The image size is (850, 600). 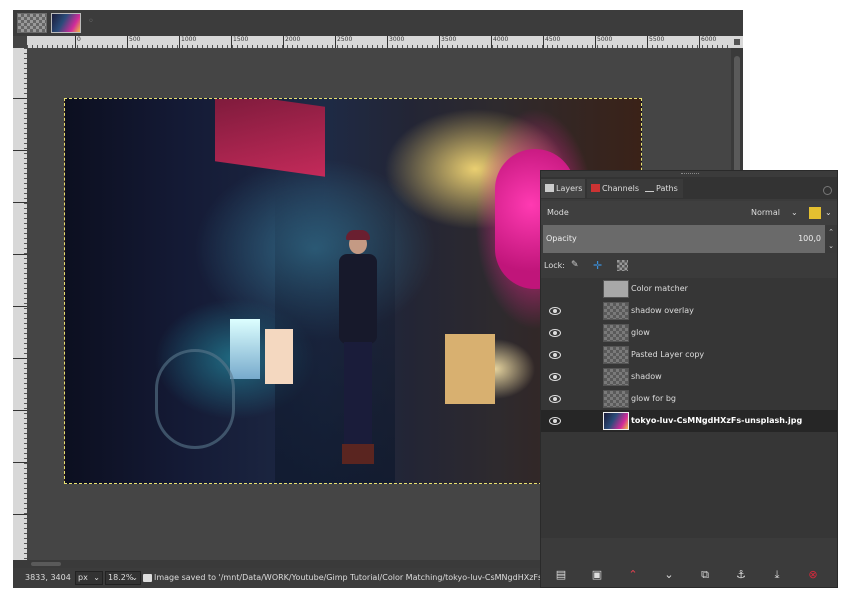 I want to click on ruler-label: 500, so click(x=135, y=39).